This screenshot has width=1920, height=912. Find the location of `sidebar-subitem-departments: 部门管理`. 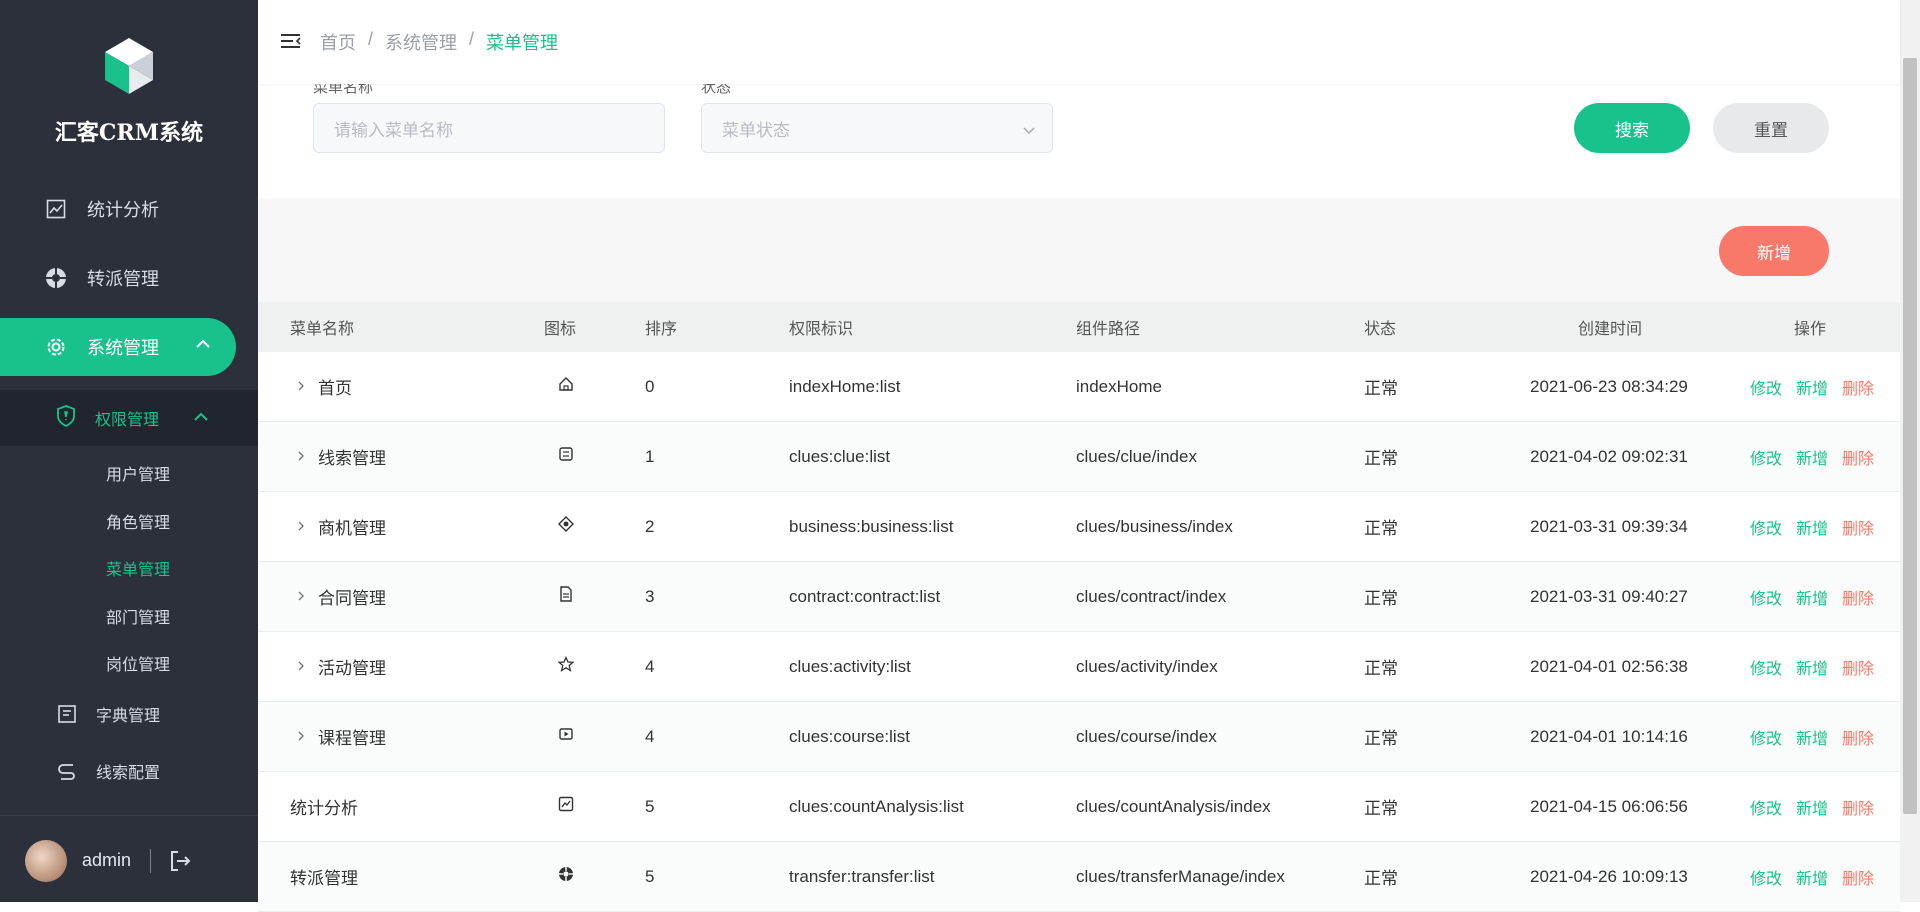

sidebar-subitem-departments: 部门管理 is located at coordinates (138, 616).